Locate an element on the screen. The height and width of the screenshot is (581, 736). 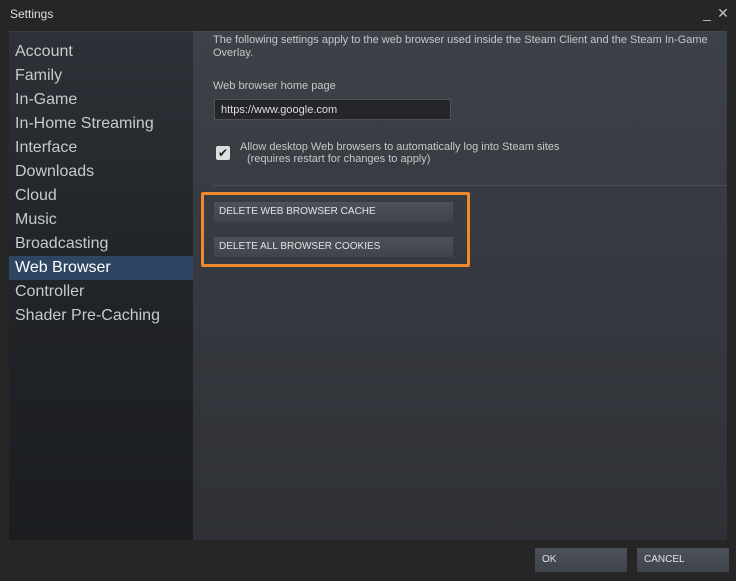
delete-cookies-button: DELETE ALL BROWSER COOKIES is located at coordinates (333, 247).